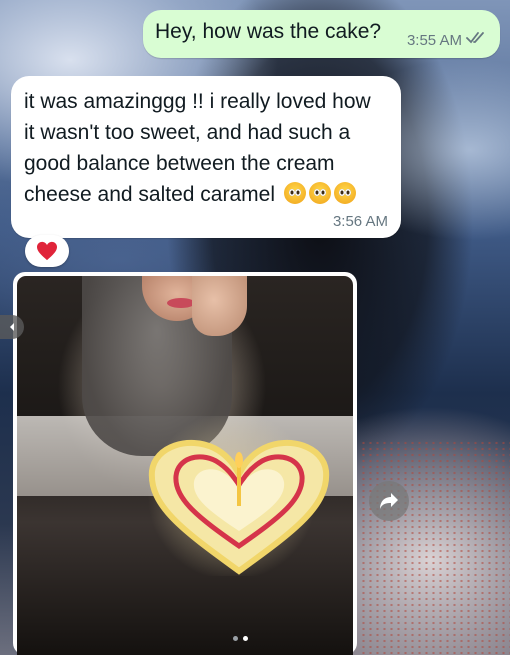  Describe the element at coordinates (239, 507) in the screenshot. I see `heart-cake-icon` at that location.